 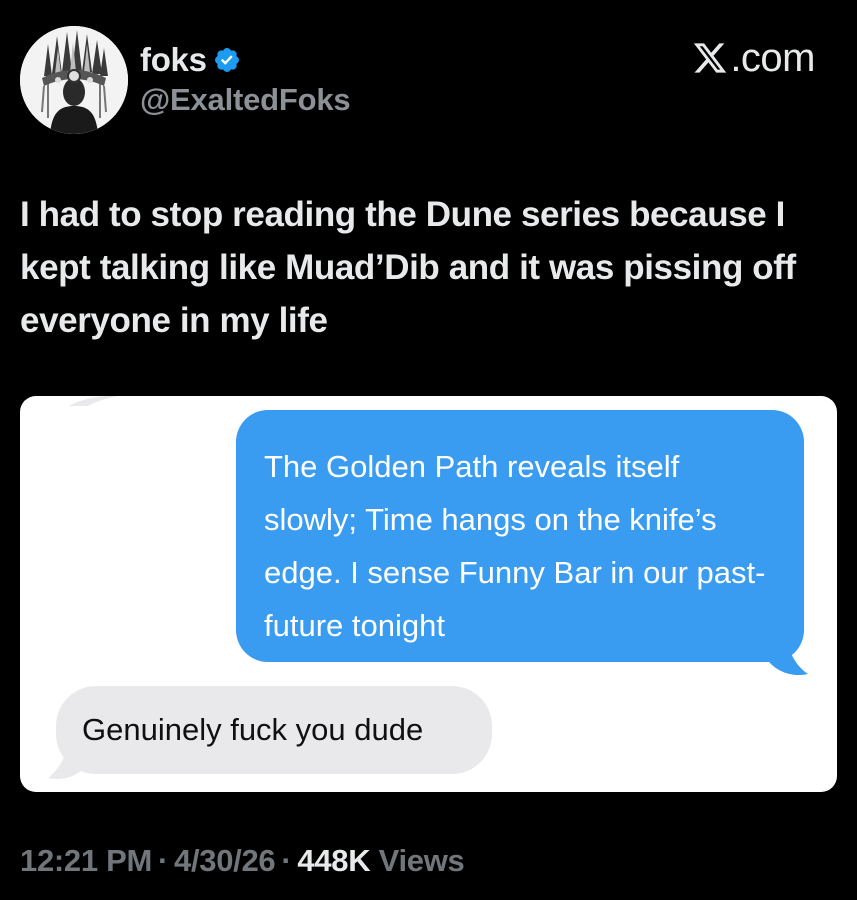 I want to click on views-count: 448K, so click(x=333, y=860).